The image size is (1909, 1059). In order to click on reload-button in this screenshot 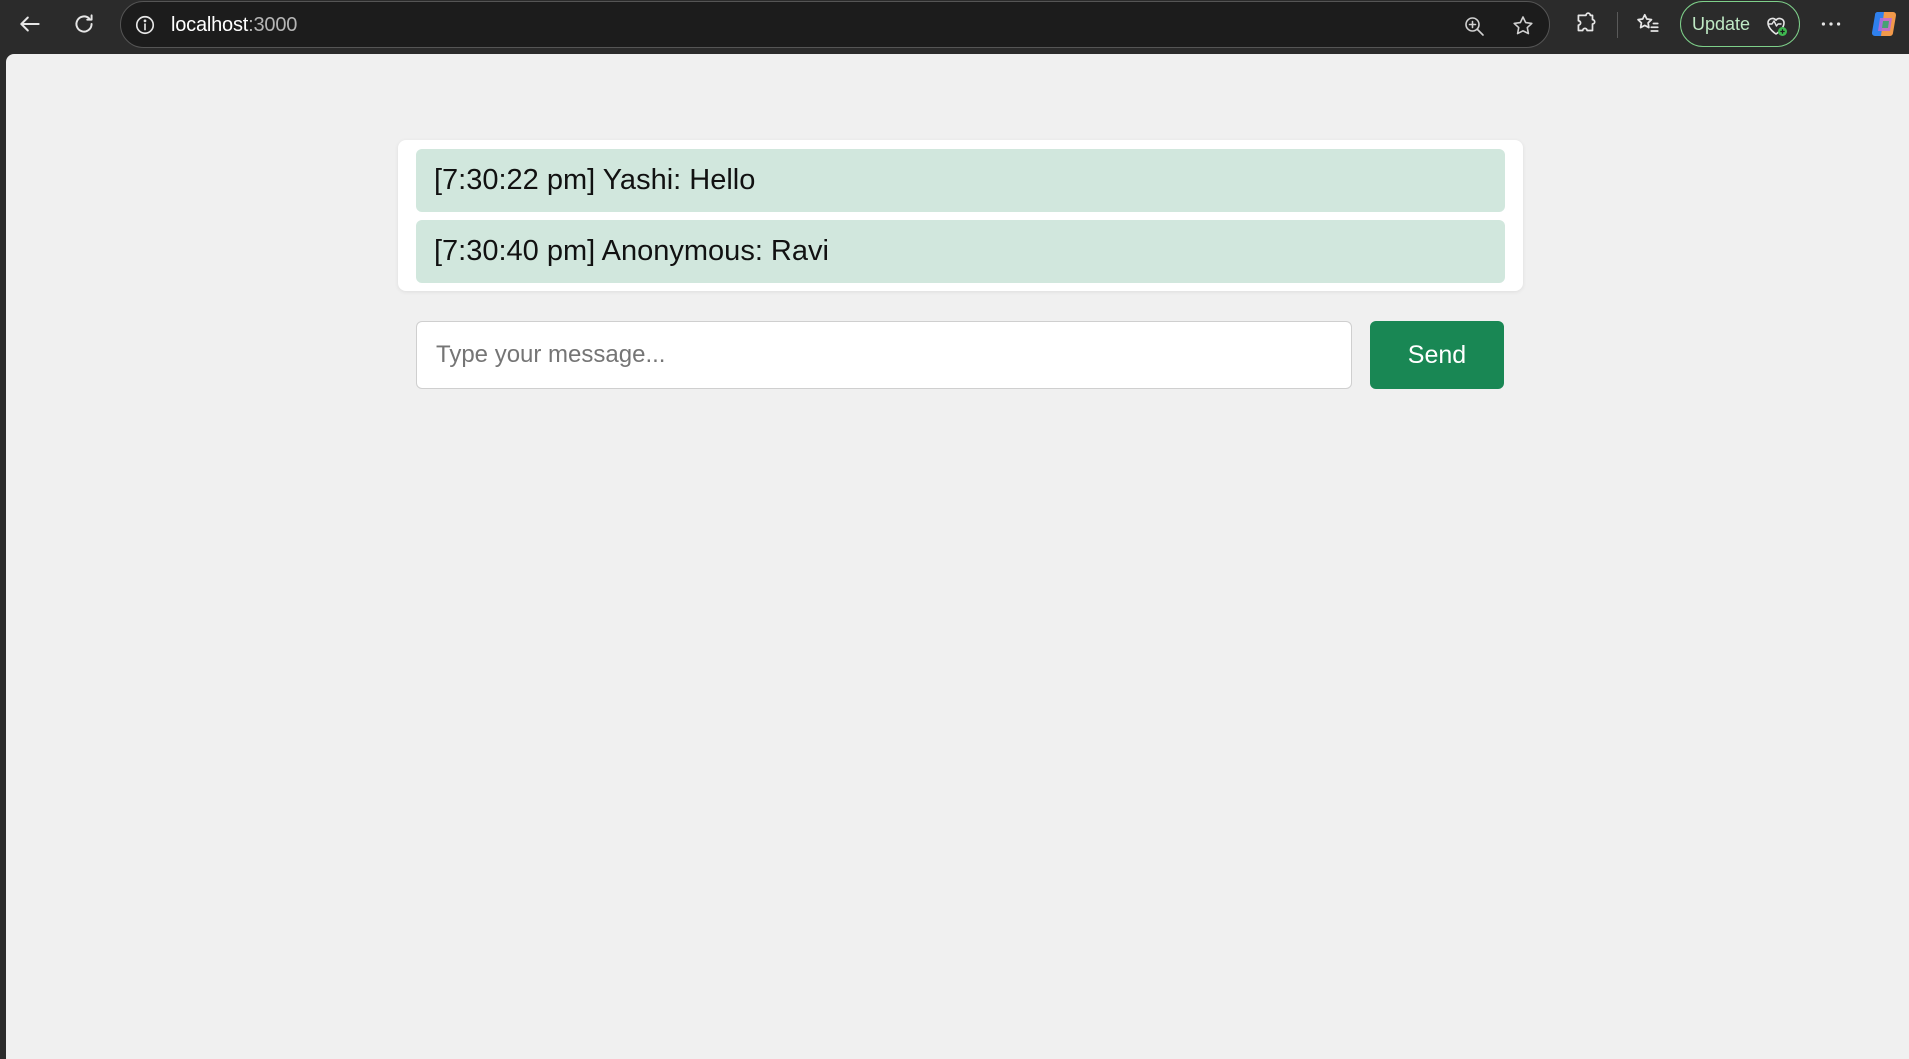, I will do `click(84, 24)`.